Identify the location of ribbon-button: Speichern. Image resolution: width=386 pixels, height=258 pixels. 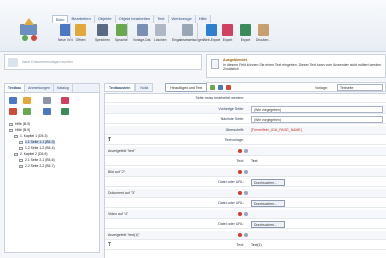
(102, 33).